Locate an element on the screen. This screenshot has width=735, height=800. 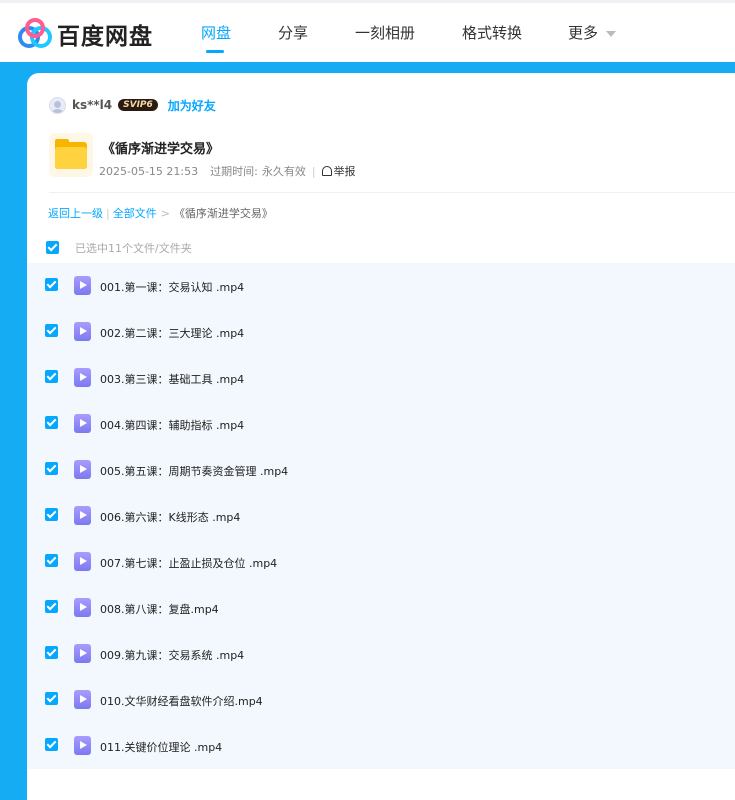
share-title: 《循序渐进学交易》 is located at coordinates (161, 149).